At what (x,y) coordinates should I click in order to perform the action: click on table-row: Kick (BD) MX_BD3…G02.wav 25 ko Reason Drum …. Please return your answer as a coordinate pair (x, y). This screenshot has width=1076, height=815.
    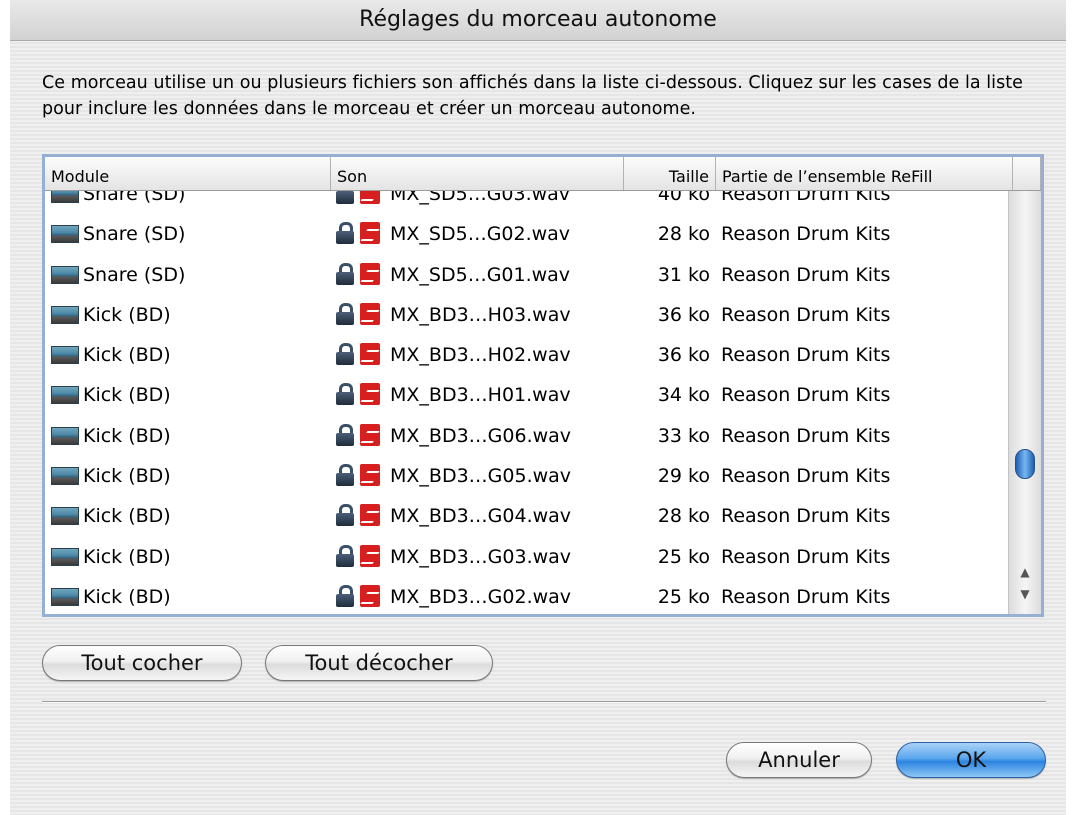
    Looking at the image, I should click on (526, 595).